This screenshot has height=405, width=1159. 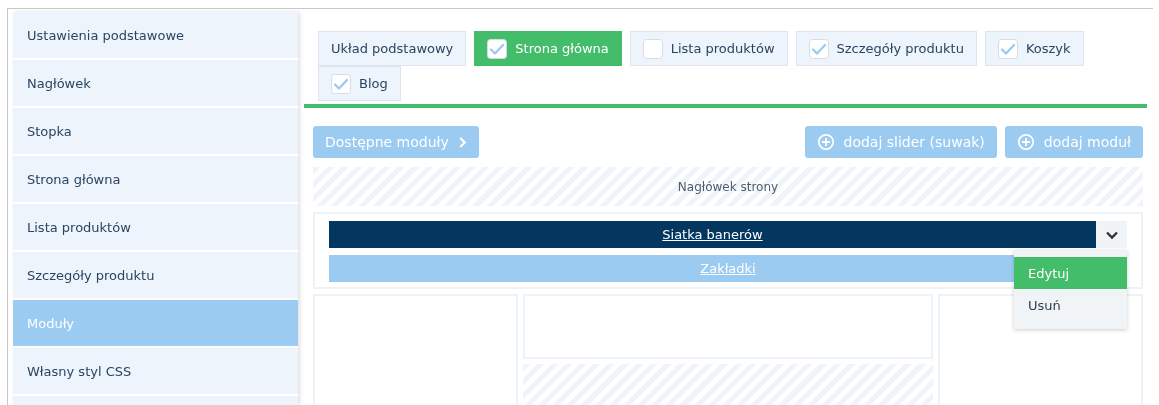 What do you see at coordinates (155, 372) in the screenshot?
I see `sidebar-item: Własny styl CSS` at bounding box center [155, 372].